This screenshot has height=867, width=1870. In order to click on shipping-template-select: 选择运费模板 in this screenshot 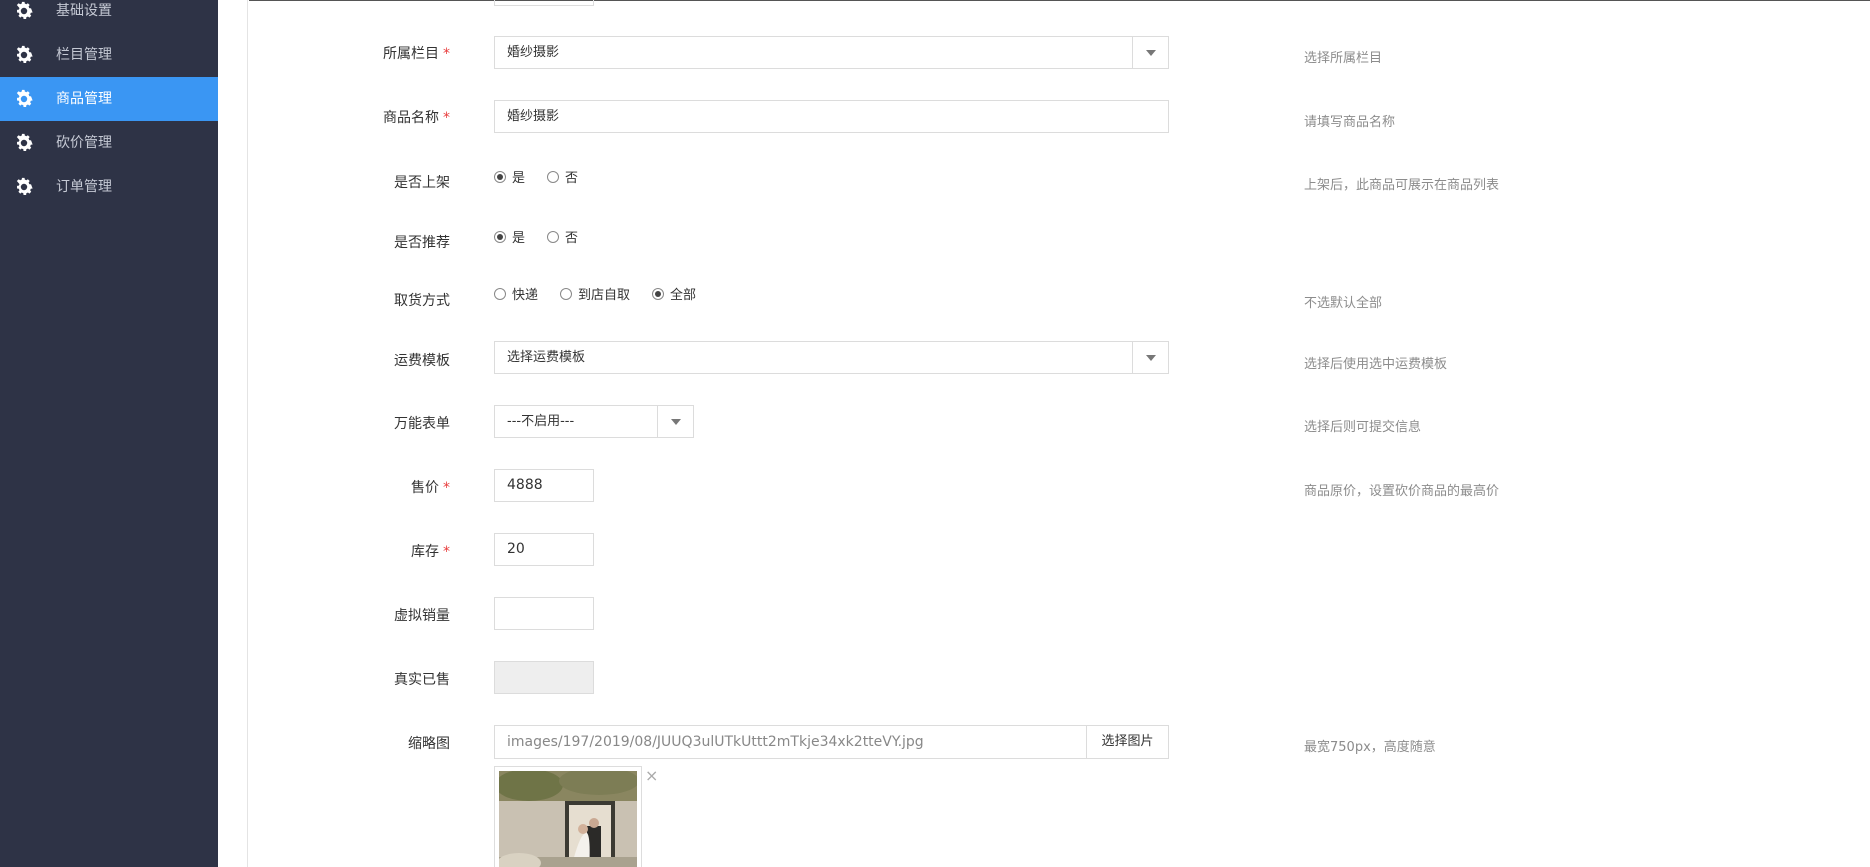, I will do `click(831, 357)`.